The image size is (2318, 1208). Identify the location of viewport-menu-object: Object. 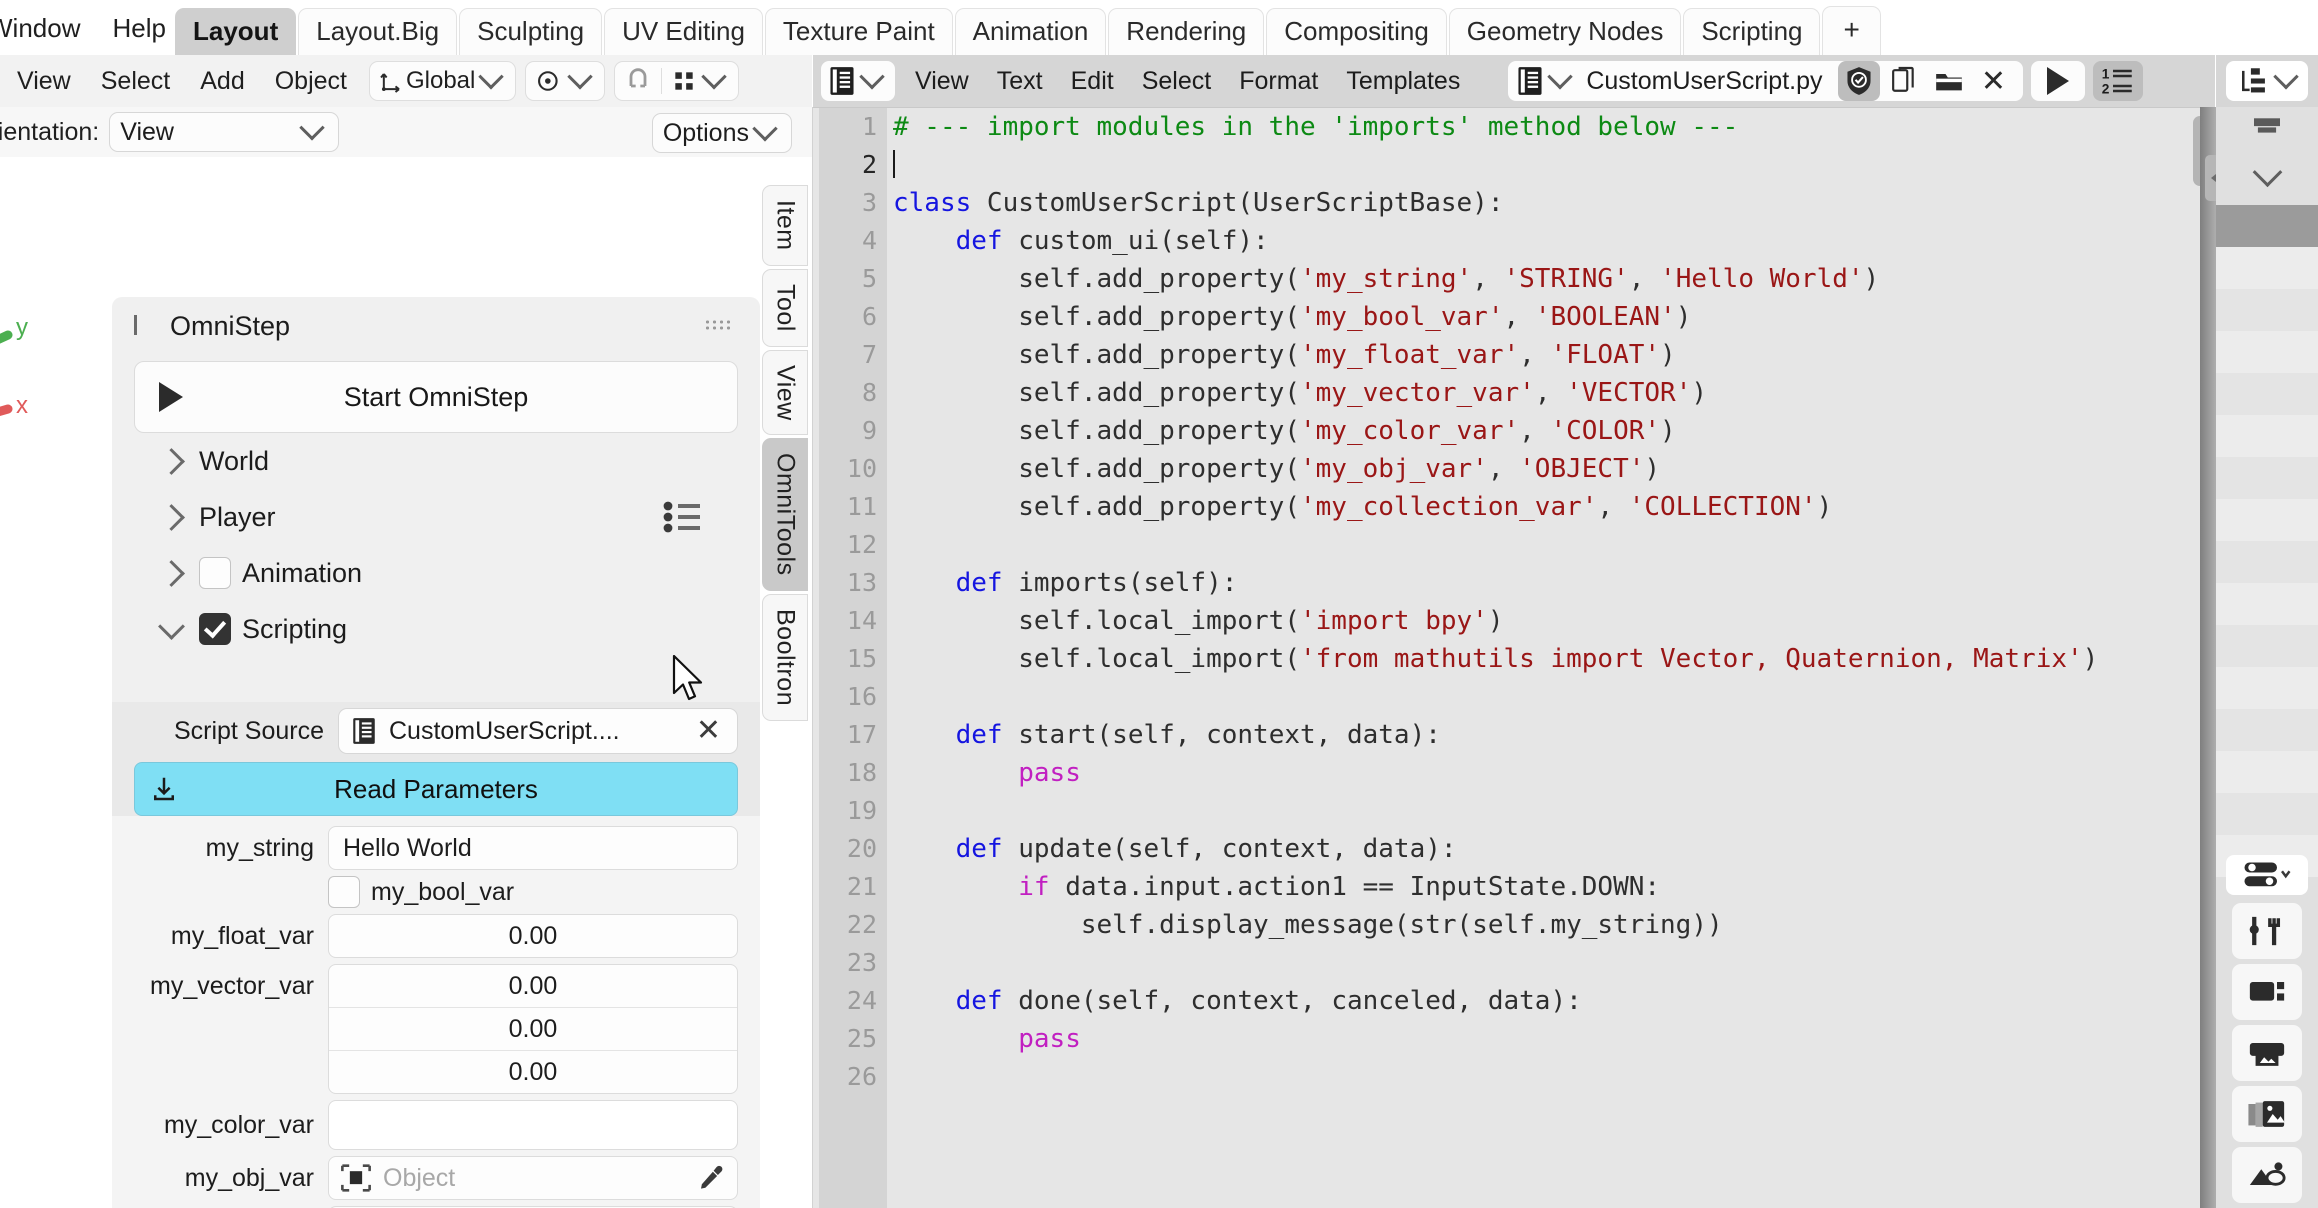
(311, 81).